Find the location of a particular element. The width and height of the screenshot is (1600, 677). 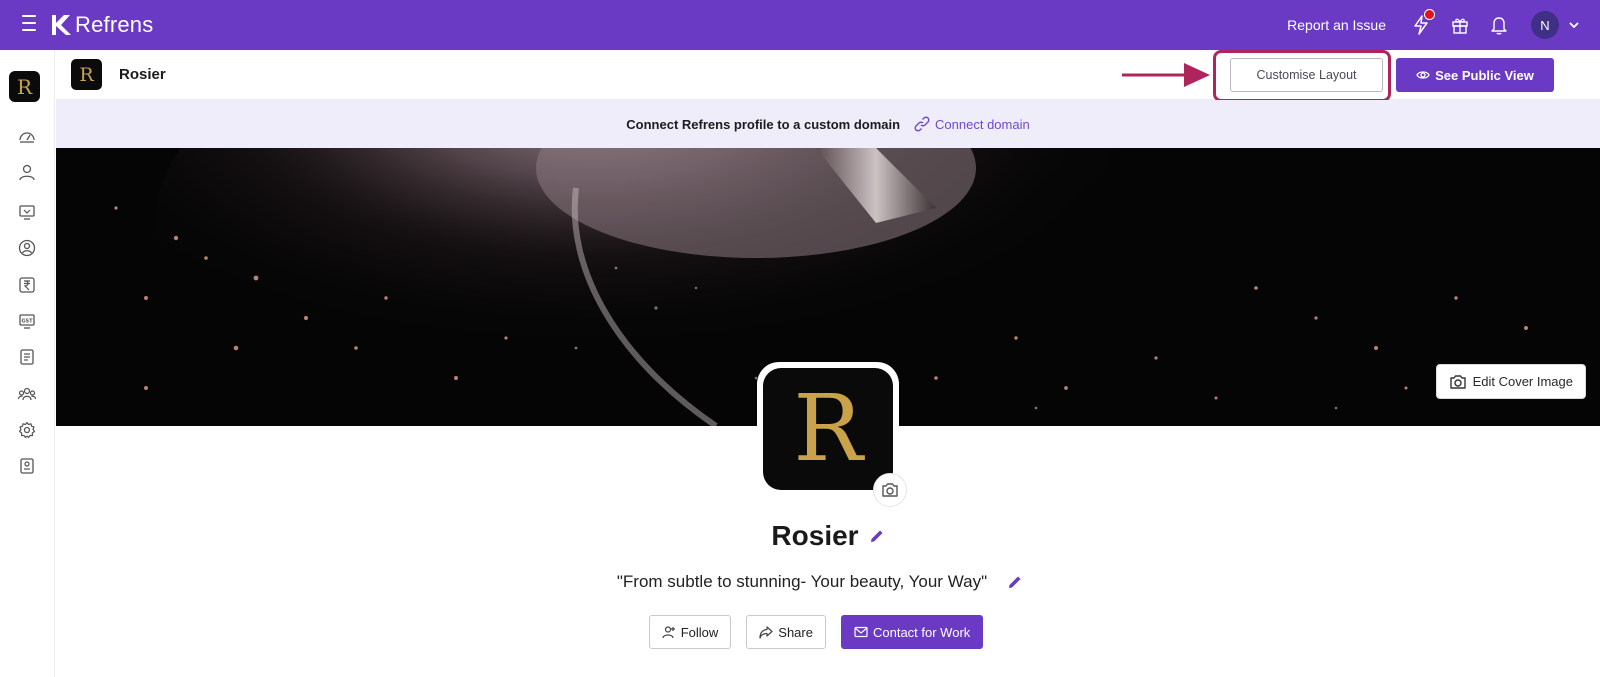

refrens-logo-icon is located at coordinates (61, 25).